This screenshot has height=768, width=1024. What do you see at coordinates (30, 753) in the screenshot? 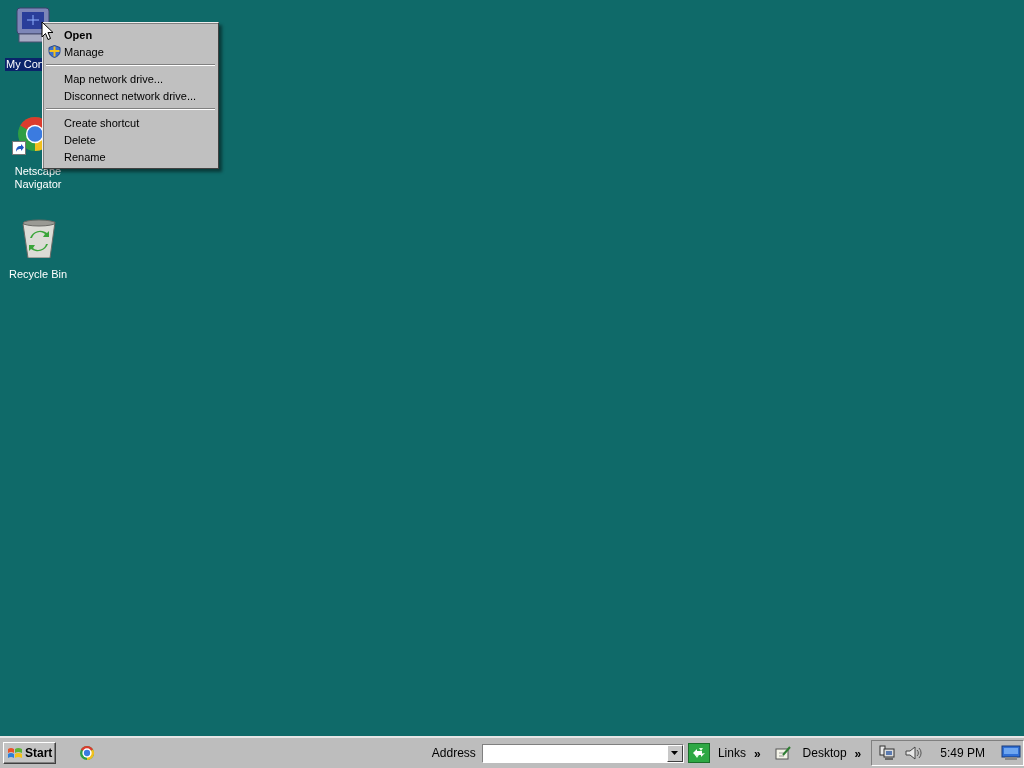
I see `start-button: Start` at bounding box center [30, 753].